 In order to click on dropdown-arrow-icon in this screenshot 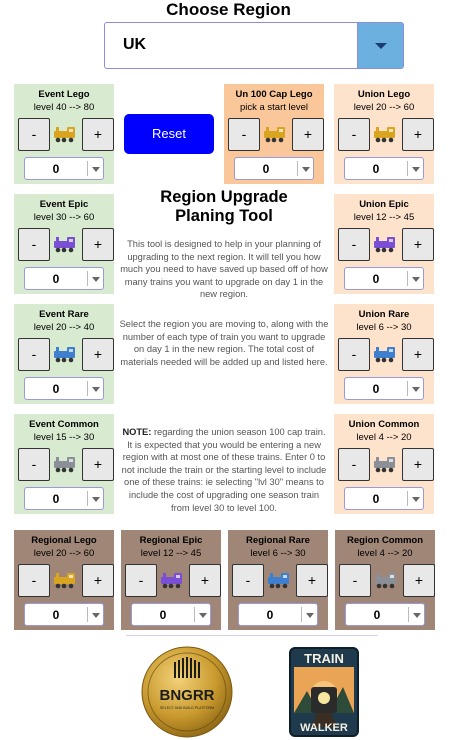, I will do `click(380, 45)`.